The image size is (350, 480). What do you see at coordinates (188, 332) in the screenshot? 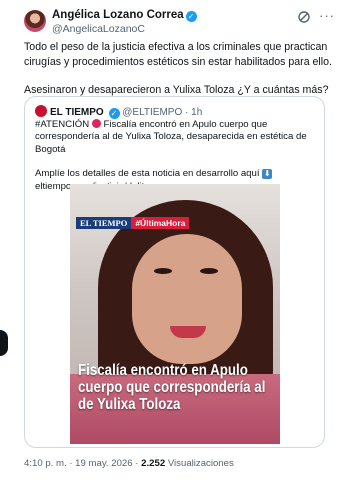
I see `photo-lips` at bounding box center [188, 332].